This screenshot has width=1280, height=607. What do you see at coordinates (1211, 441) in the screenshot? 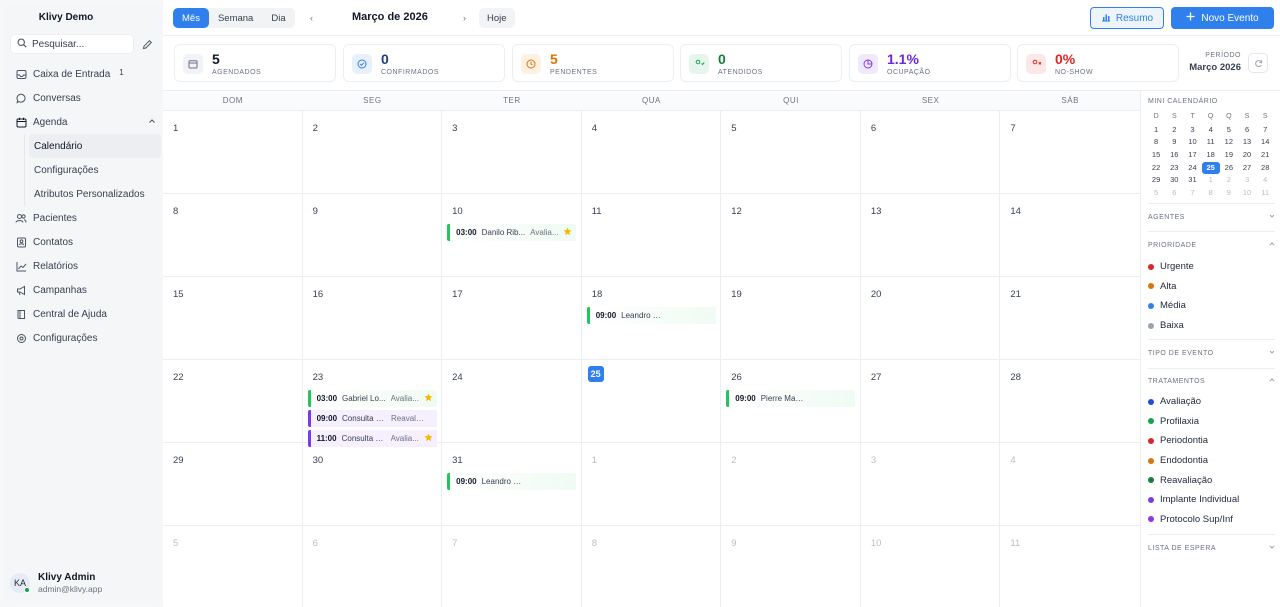
I see `tratamento-filter-item: Periodontia` at bounding box center [1211, 441].